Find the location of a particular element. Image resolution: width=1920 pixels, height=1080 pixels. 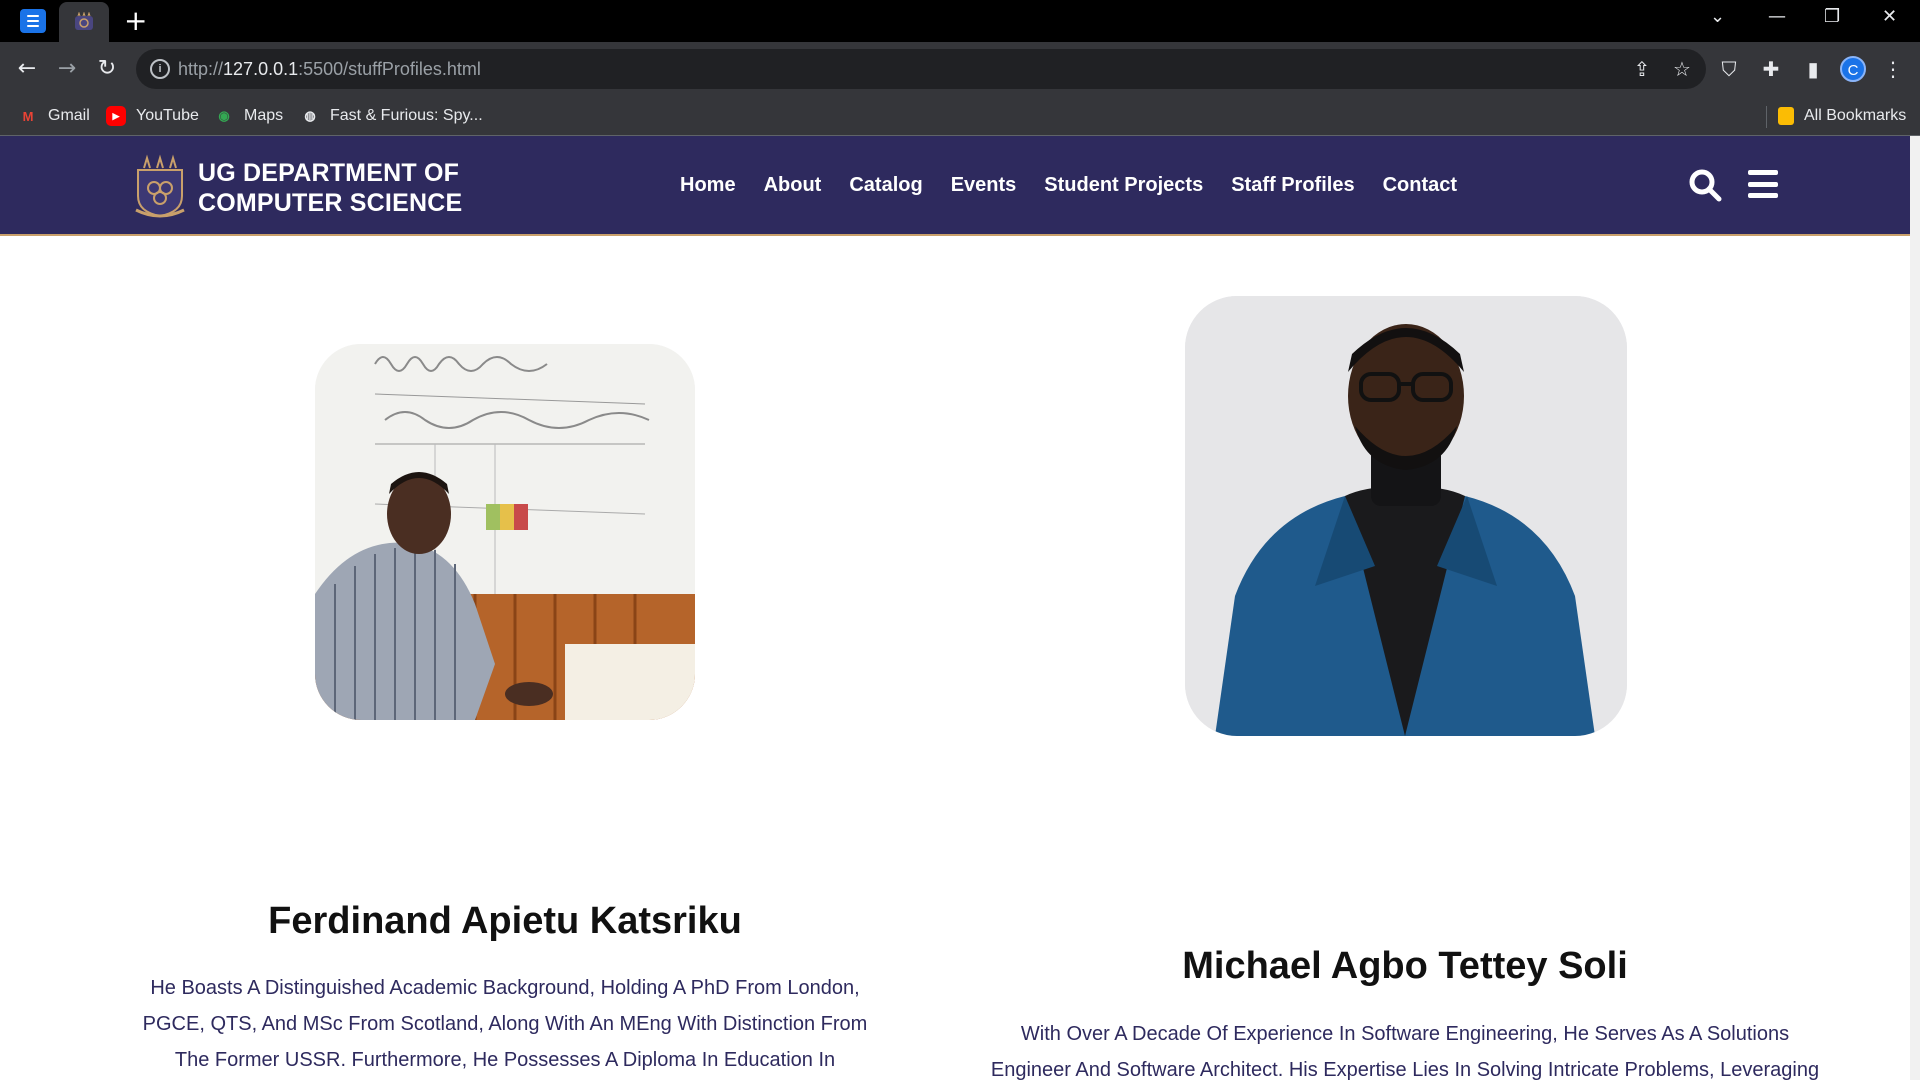

url-host: 127.0.0.1 is located at coordinates (261, 69).